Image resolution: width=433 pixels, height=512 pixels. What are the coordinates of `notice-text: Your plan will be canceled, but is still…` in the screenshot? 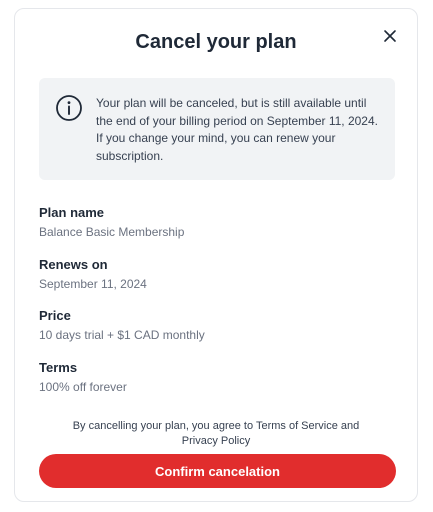 It's located at (237, 129).